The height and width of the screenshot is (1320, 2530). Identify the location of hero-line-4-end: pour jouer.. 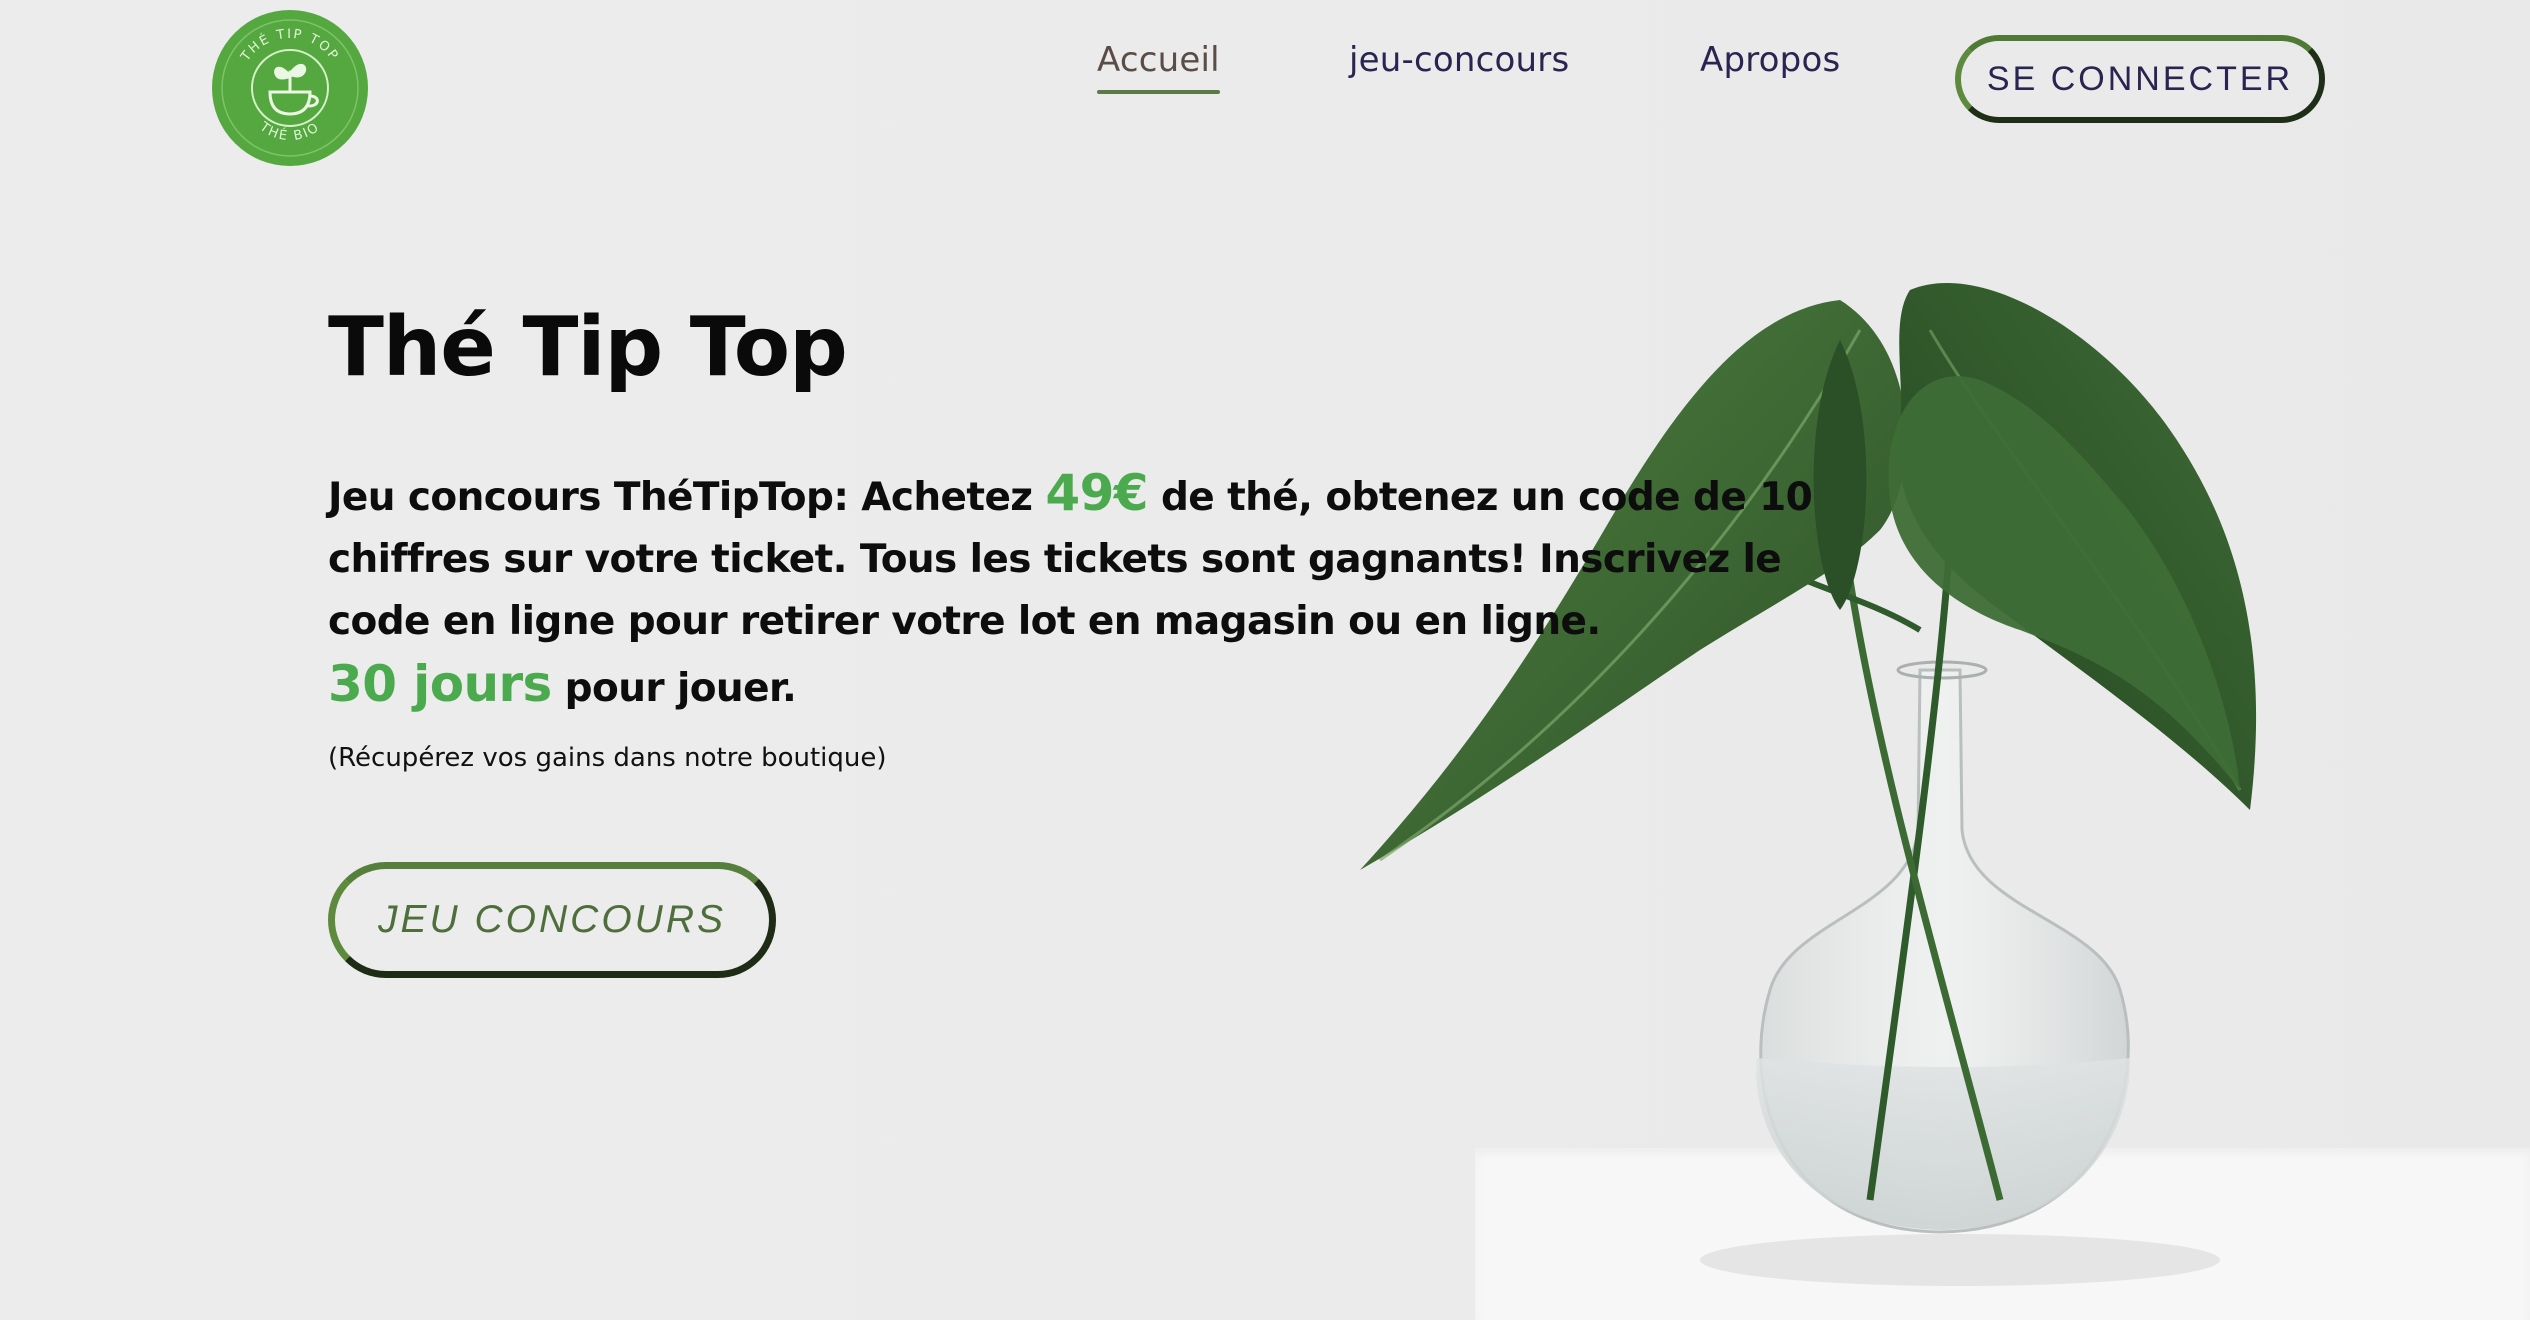
(674, 688).